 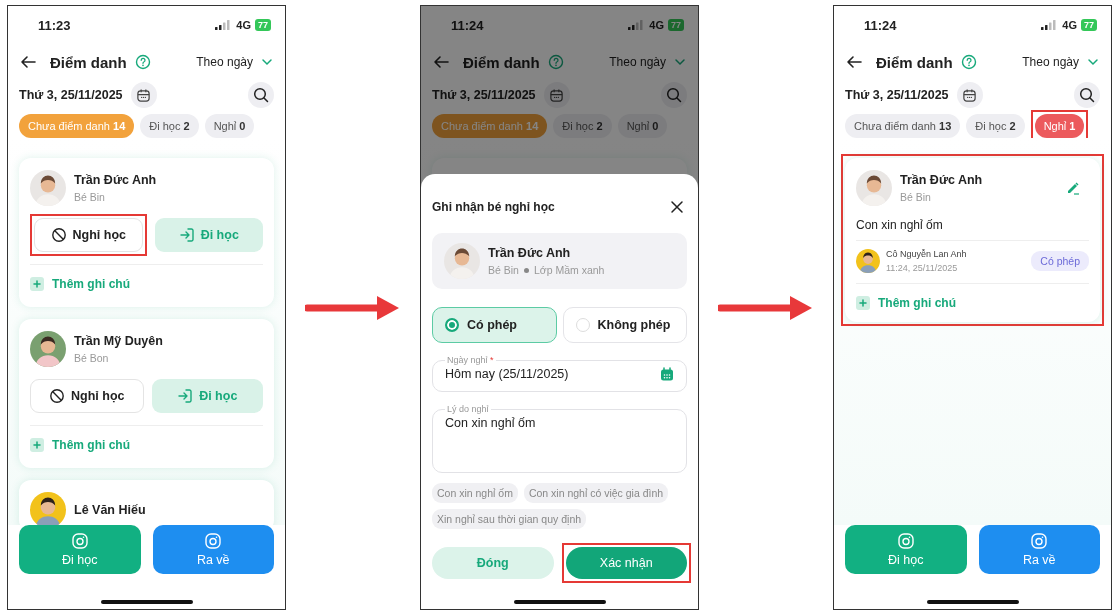 What do you see at coordinates (493, 207) in the screenshot?
I see `dialog-title: Ghi nhận bé nghỉ học` at bounding box center [493, 207].